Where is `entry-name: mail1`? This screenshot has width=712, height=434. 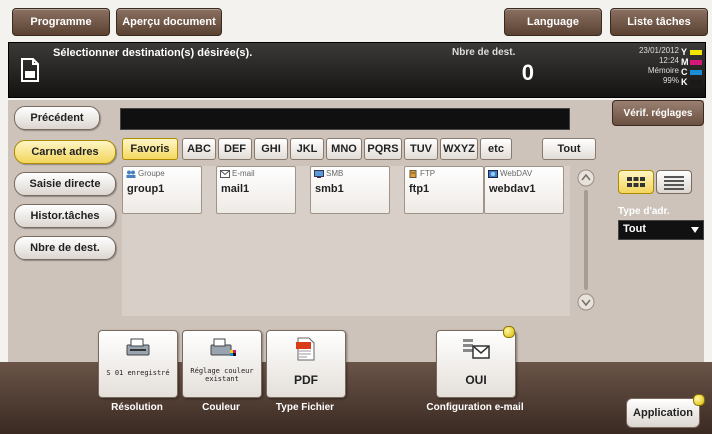
entry-name: mail1 is located at coordinates (235, 189).